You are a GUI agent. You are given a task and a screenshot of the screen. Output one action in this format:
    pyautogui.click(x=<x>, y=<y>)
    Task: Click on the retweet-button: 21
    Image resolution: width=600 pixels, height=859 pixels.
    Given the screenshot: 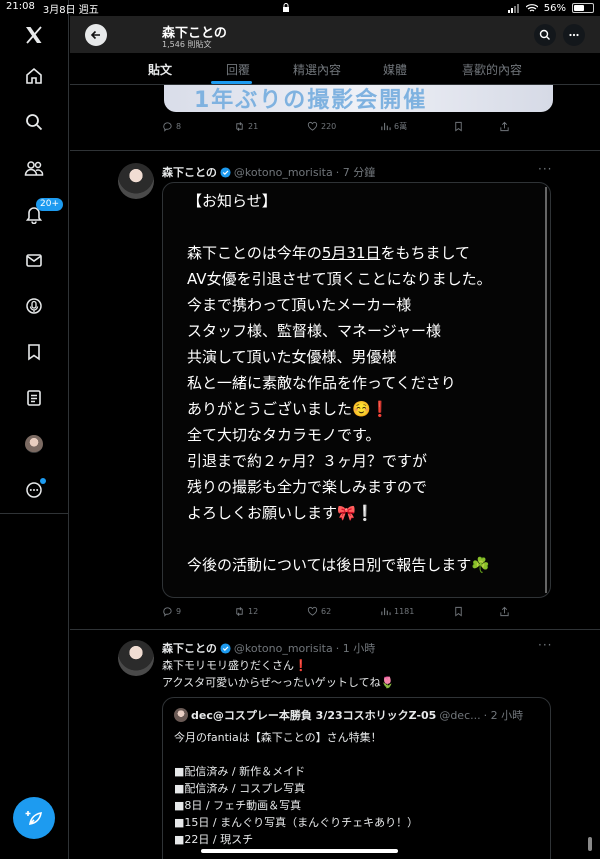 What is the action you would take?
    pyautogui.click(x=246, y=126)
    